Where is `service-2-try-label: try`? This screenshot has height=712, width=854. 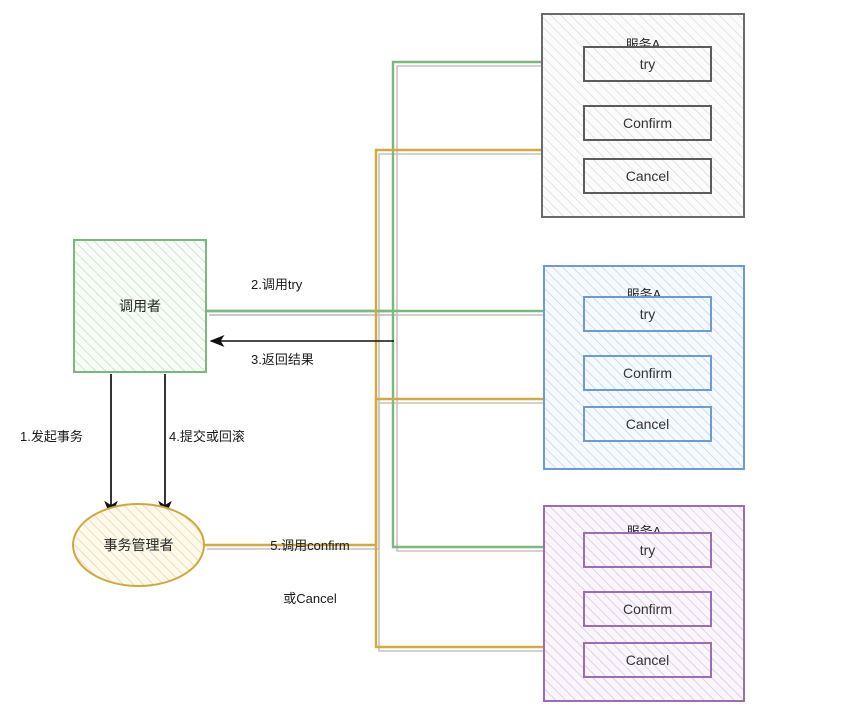
service-2-try-label: try is located at coordinates (647, 314).